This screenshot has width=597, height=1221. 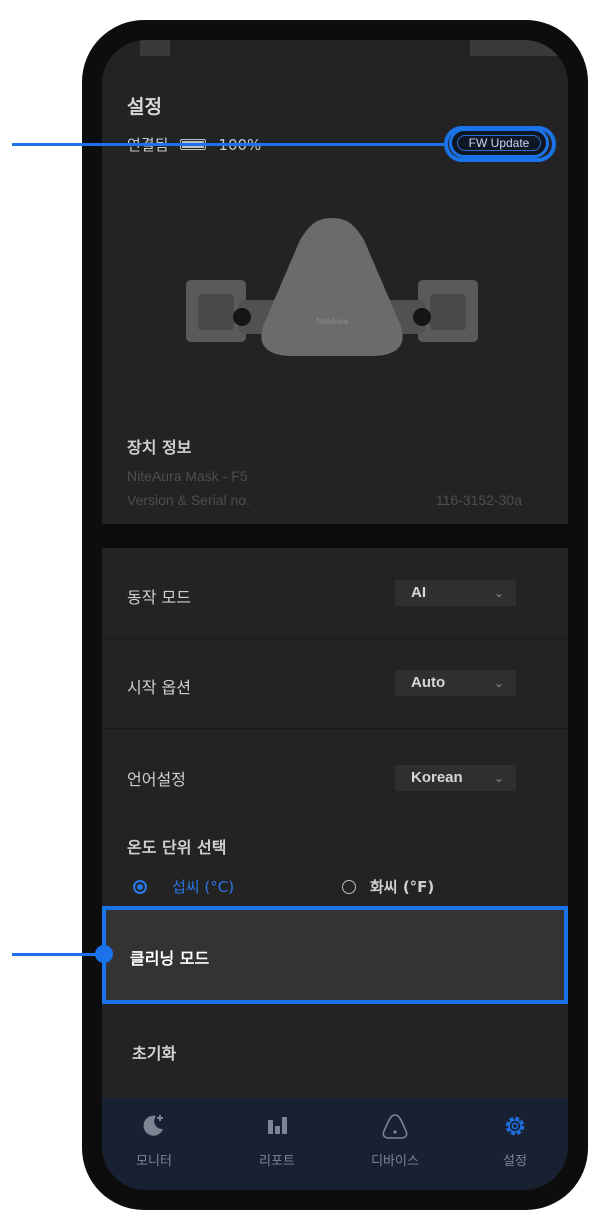 What do you see at coordinates (402, 886) in the screenshot?
I see `fahrenheit-label: 화씨 (°F)` at bounding box center [402, 886].